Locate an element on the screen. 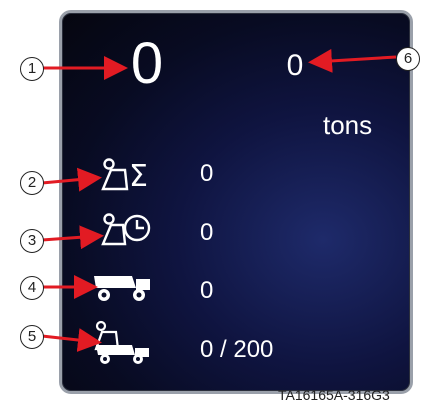 Image resolution: width=441 pixels, height=406 pixels. truck-loading-icon is located at coordinates (121, 342).